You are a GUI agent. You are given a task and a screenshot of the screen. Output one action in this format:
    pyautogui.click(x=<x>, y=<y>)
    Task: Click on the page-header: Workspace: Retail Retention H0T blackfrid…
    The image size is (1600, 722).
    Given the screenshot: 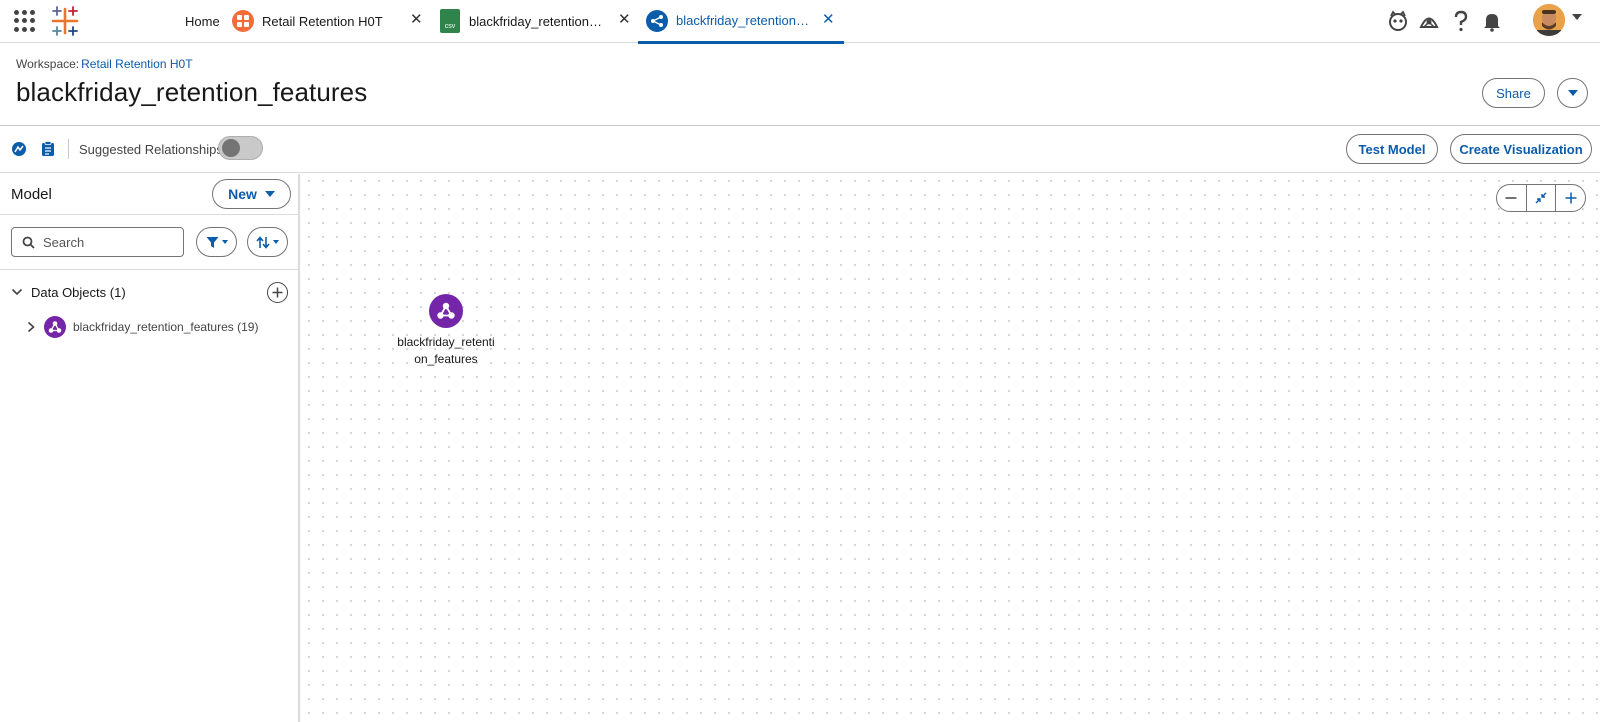 What is the action you would take?
    pyautogui.click(x=800, y=84)
    